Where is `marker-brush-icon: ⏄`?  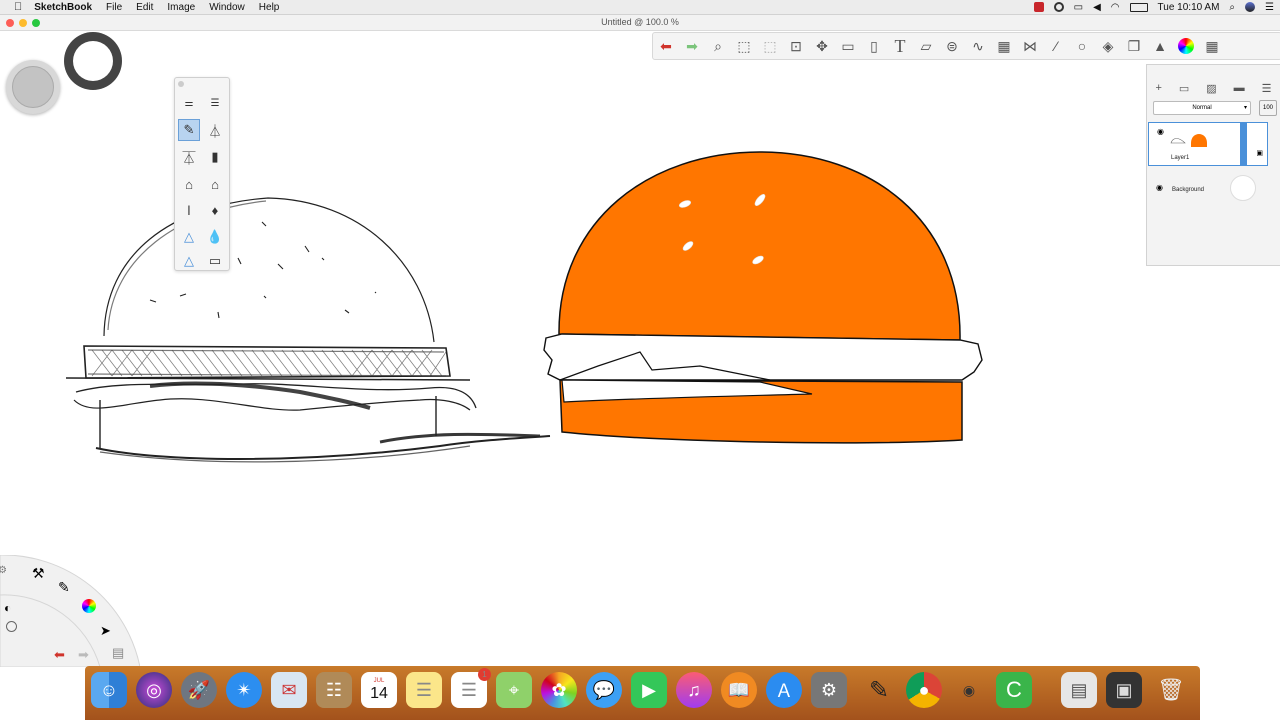 marker-brush-icon: ⏄ is located at coordinates (189, 157).